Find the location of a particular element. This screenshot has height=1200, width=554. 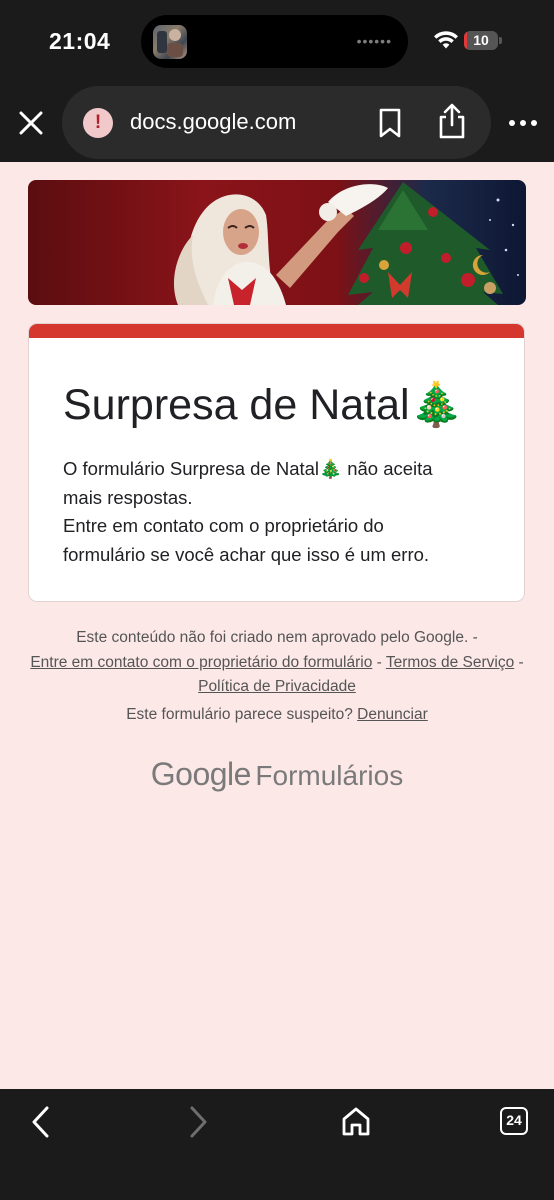

terms-link: Termos de Serviço is located at coordinates (450, 662).